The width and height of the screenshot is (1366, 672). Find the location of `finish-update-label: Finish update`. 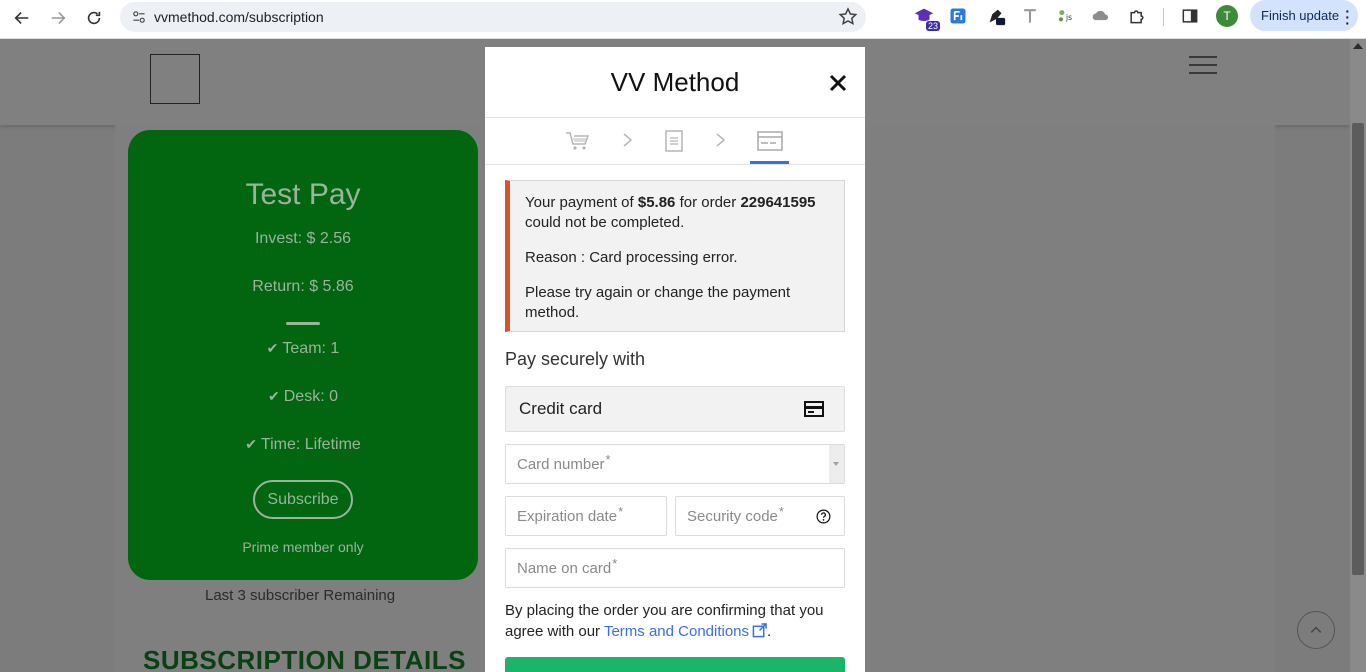

finish-update-label: Finish update is located at coordinates (1300, 15).